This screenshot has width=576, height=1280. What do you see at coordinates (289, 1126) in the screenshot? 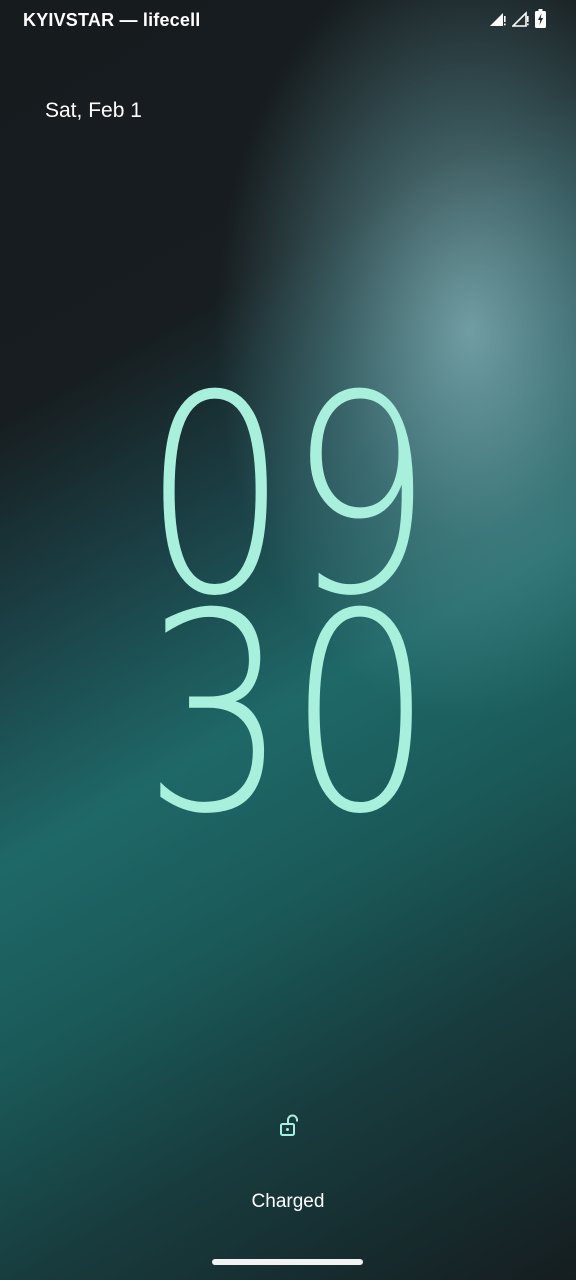
I see `unlocked-padlock-icon` at bounding box center [289, 1126].